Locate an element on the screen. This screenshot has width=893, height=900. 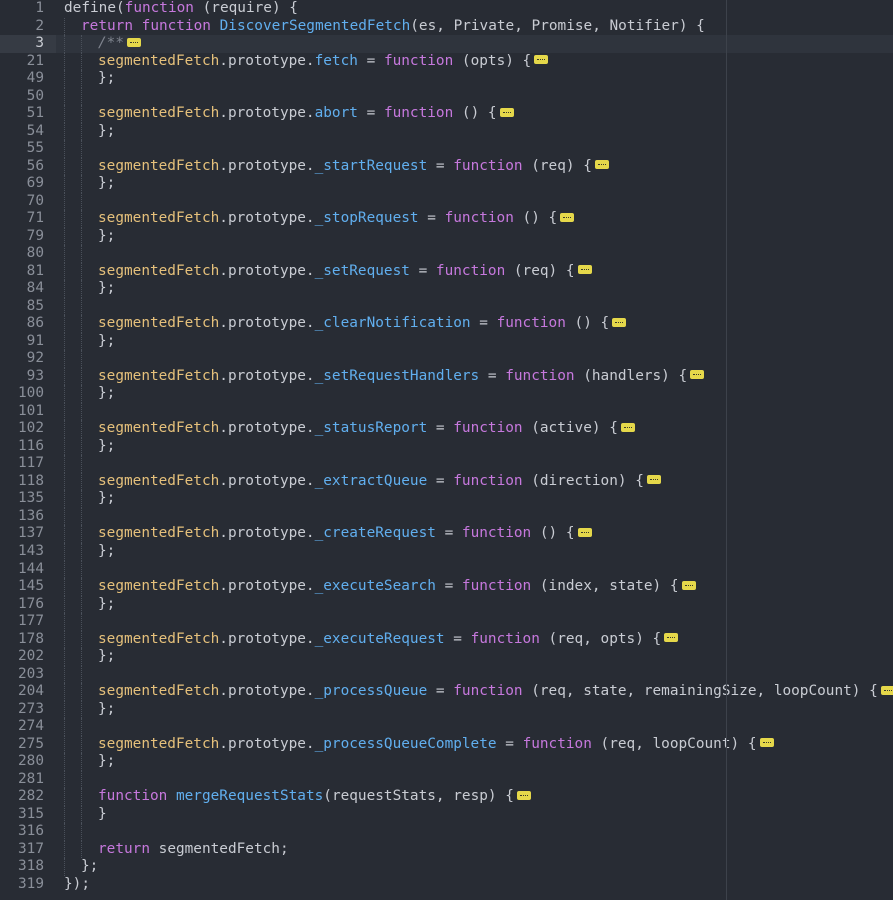
line-number: 118 is located at coordinates (28, 482).